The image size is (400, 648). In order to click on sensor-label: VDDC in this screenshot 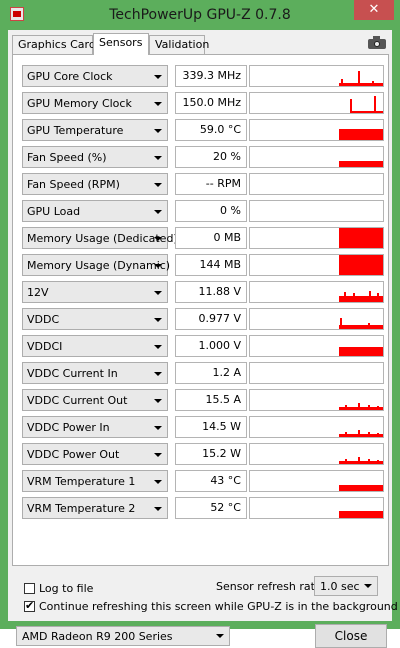, I will do `click(43, 319)`.